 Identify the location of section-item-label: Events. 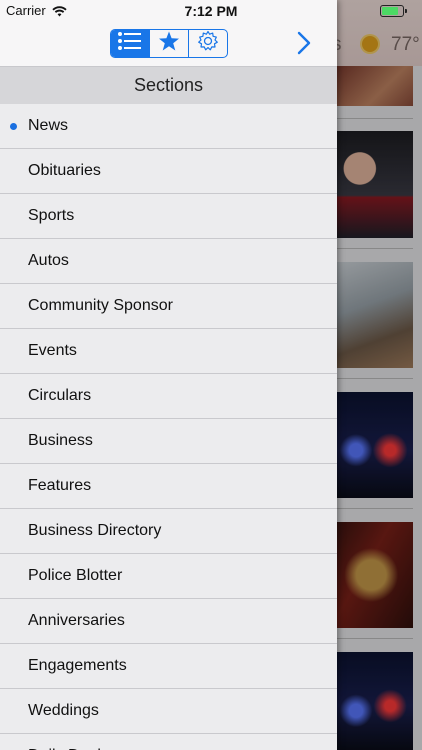
(52, 350).